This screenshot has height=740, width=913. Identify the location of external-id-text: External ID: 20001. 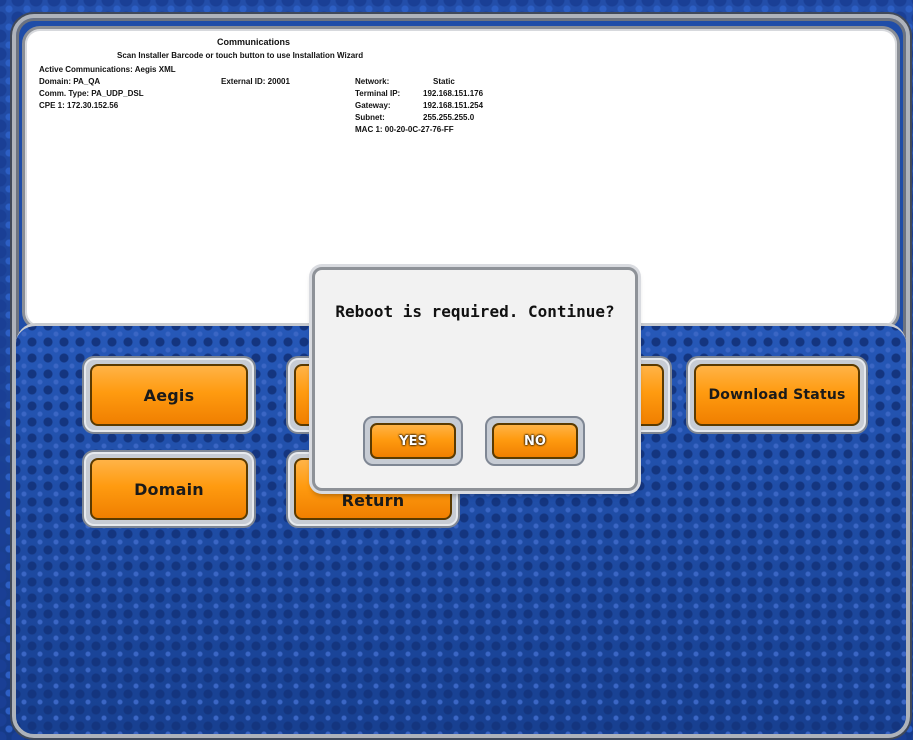
(255, 81).